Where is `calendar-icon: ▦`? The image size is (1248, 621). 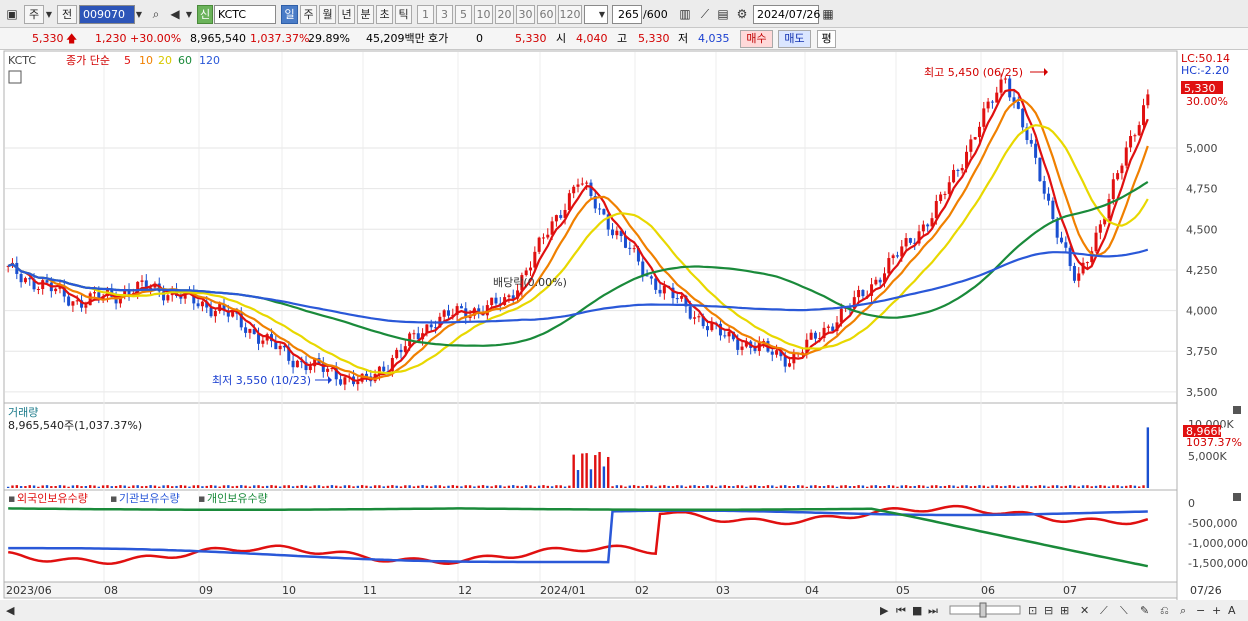
calendar-icon: ▦ is located at coordinates (828, 14).